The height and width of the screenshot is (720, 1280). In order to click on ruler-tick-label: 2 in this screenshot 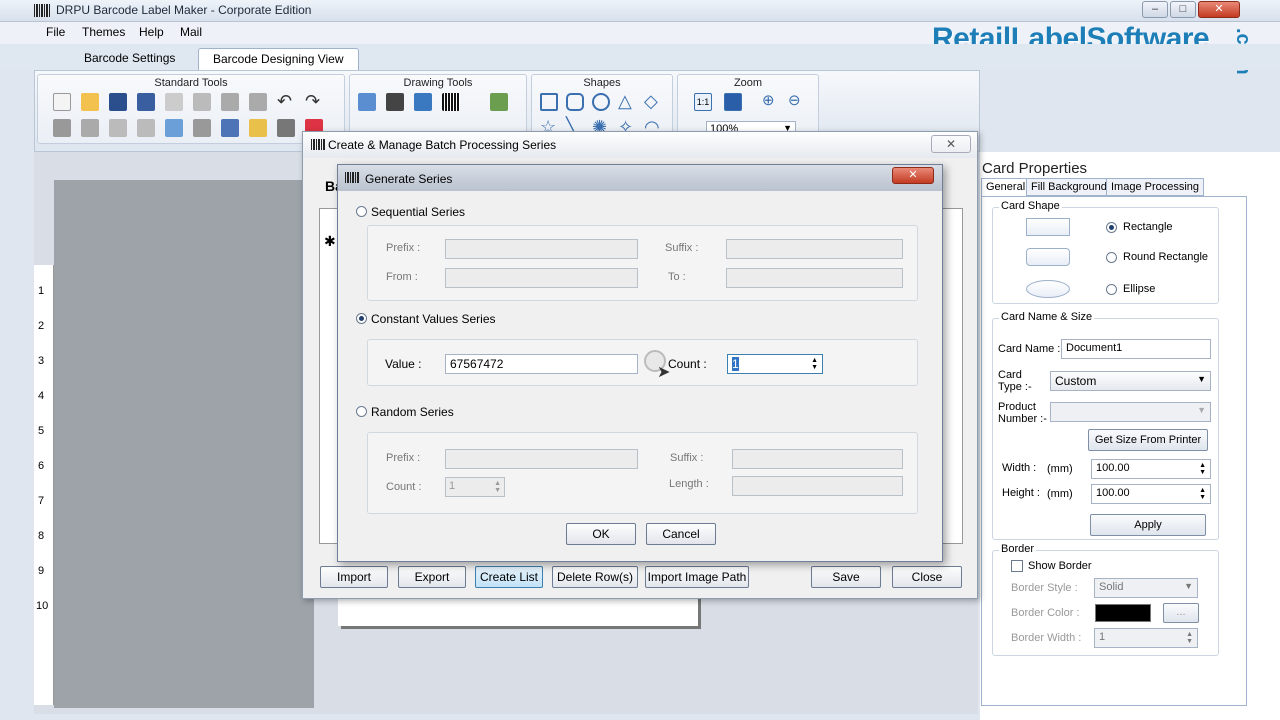, I will do `click(41, 326)`.